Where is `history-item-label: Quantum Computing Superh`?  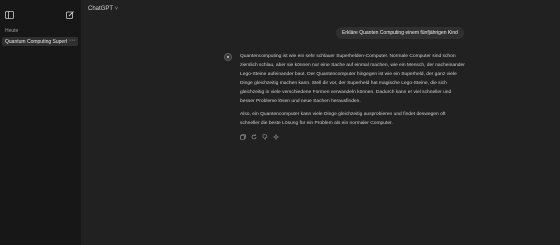
history-item-label: Quantum Computing Superh is located at coordinates (36, 42).